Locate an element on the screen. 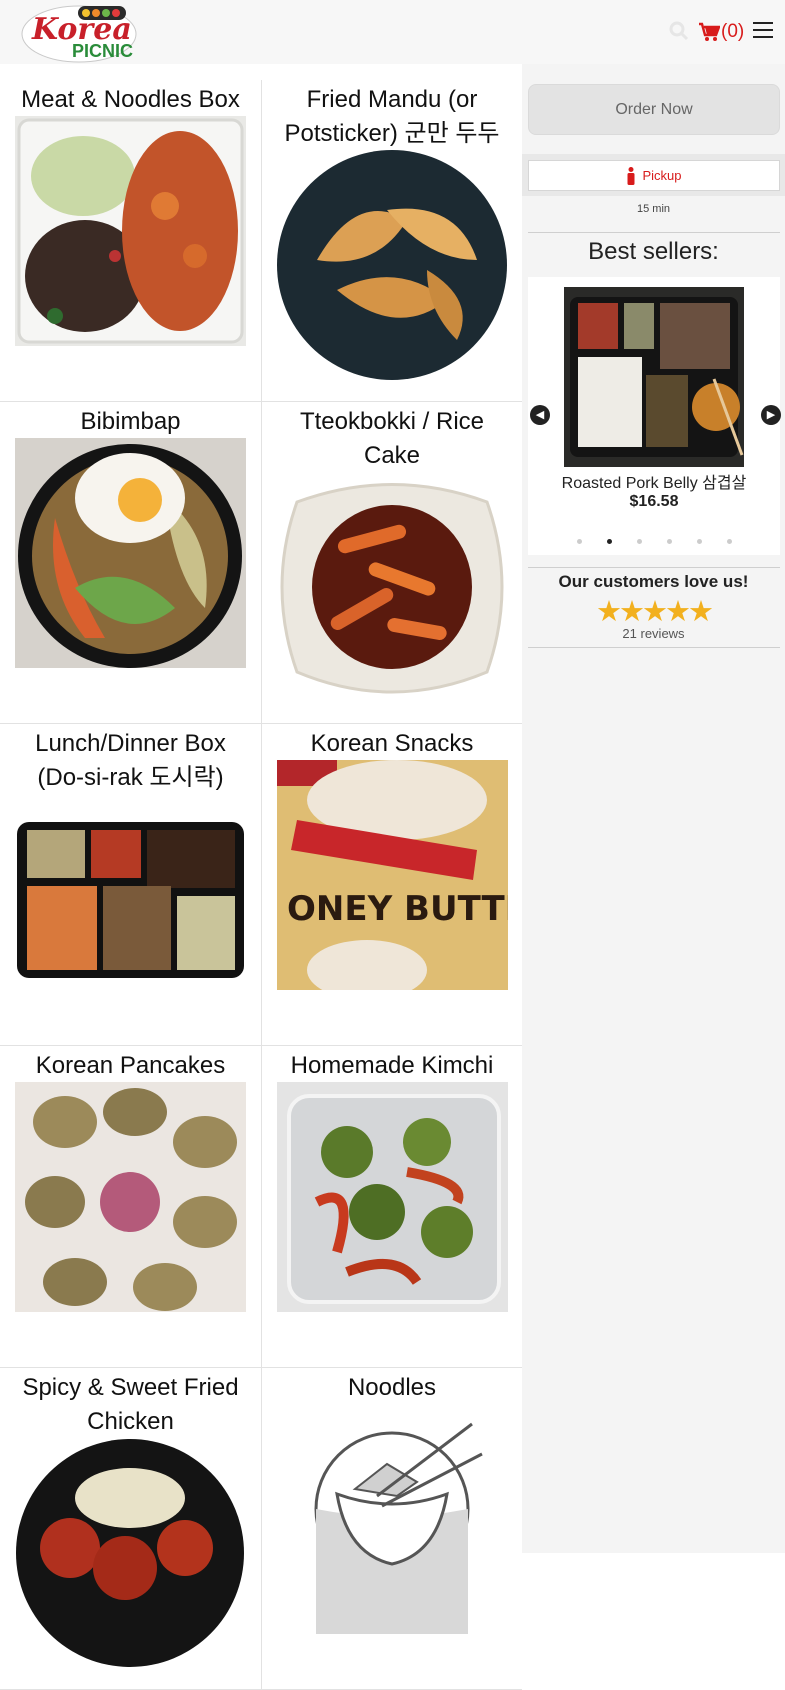  cart-count: (0) is located at coordinates (733, 31).